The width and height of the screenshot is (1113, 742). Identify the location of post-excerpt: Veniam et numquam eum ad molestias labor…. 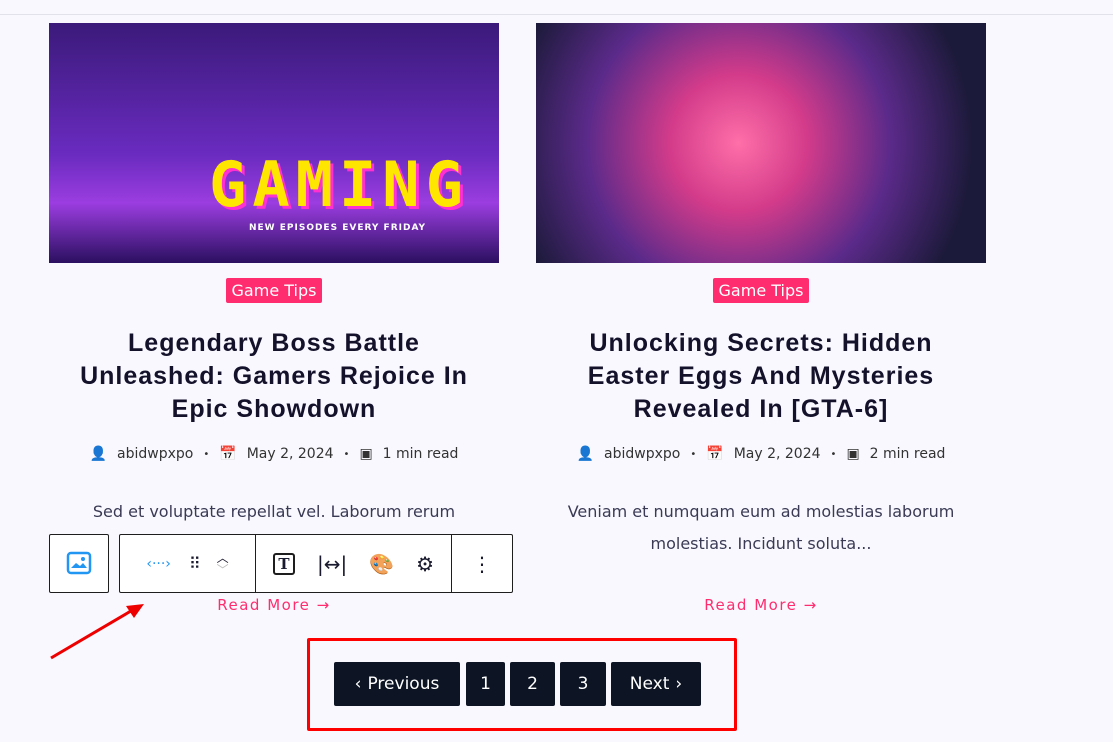
(761, 527).